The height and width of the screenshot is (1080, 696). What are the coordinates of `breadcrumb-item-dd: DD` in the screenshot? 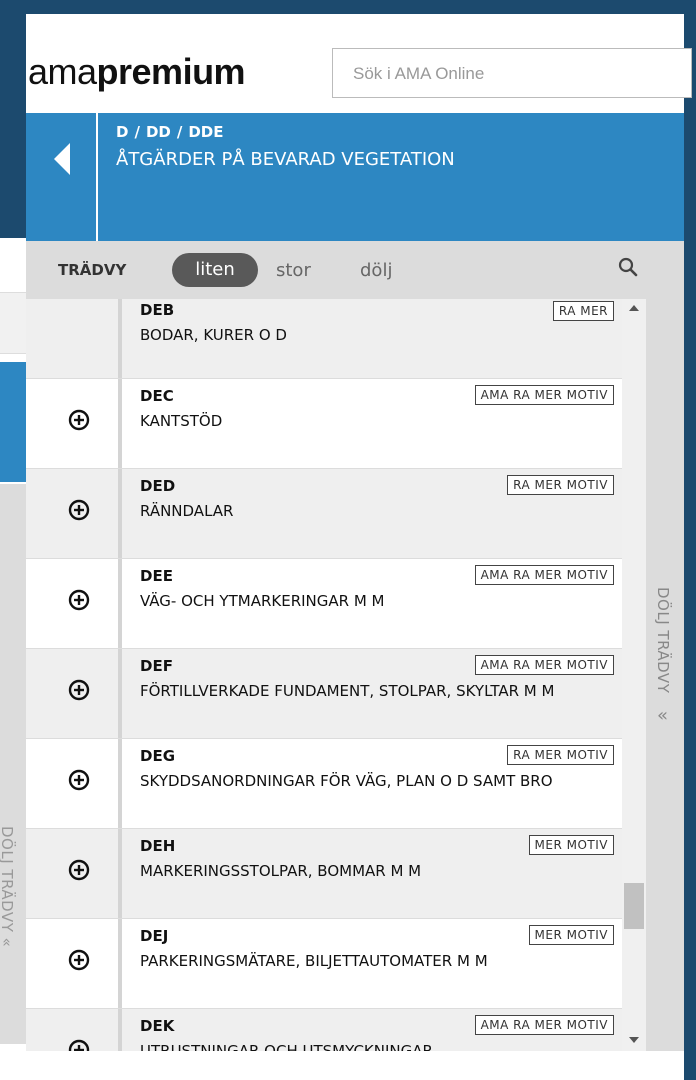 It's located at (158, 132).